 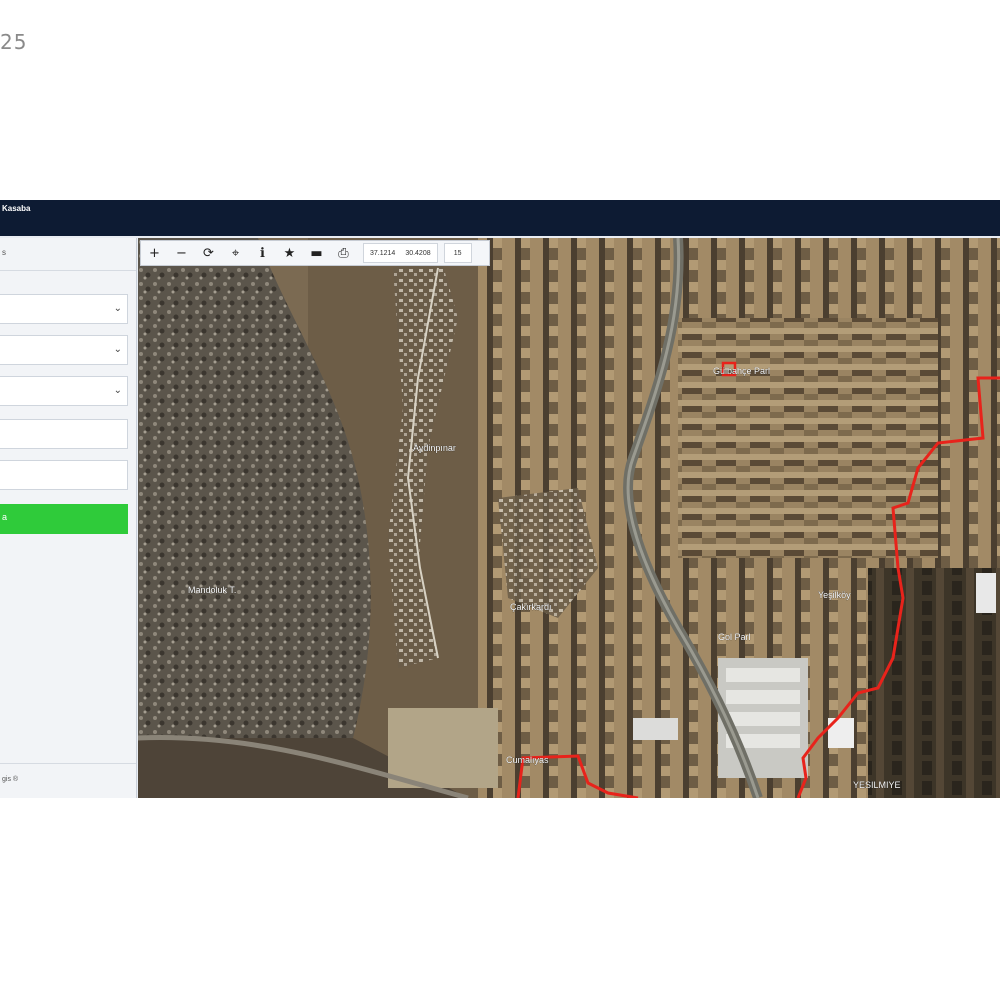 I want to click on zoom-out-icon: −, so click(x=181, y=253).